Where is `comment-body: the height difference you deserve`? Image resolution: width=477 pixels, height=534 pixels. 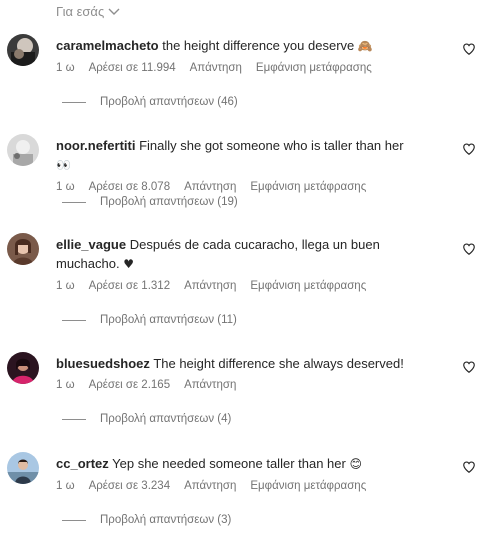
comment-body: the height difference you deserve is located at coordinates (258, 45).